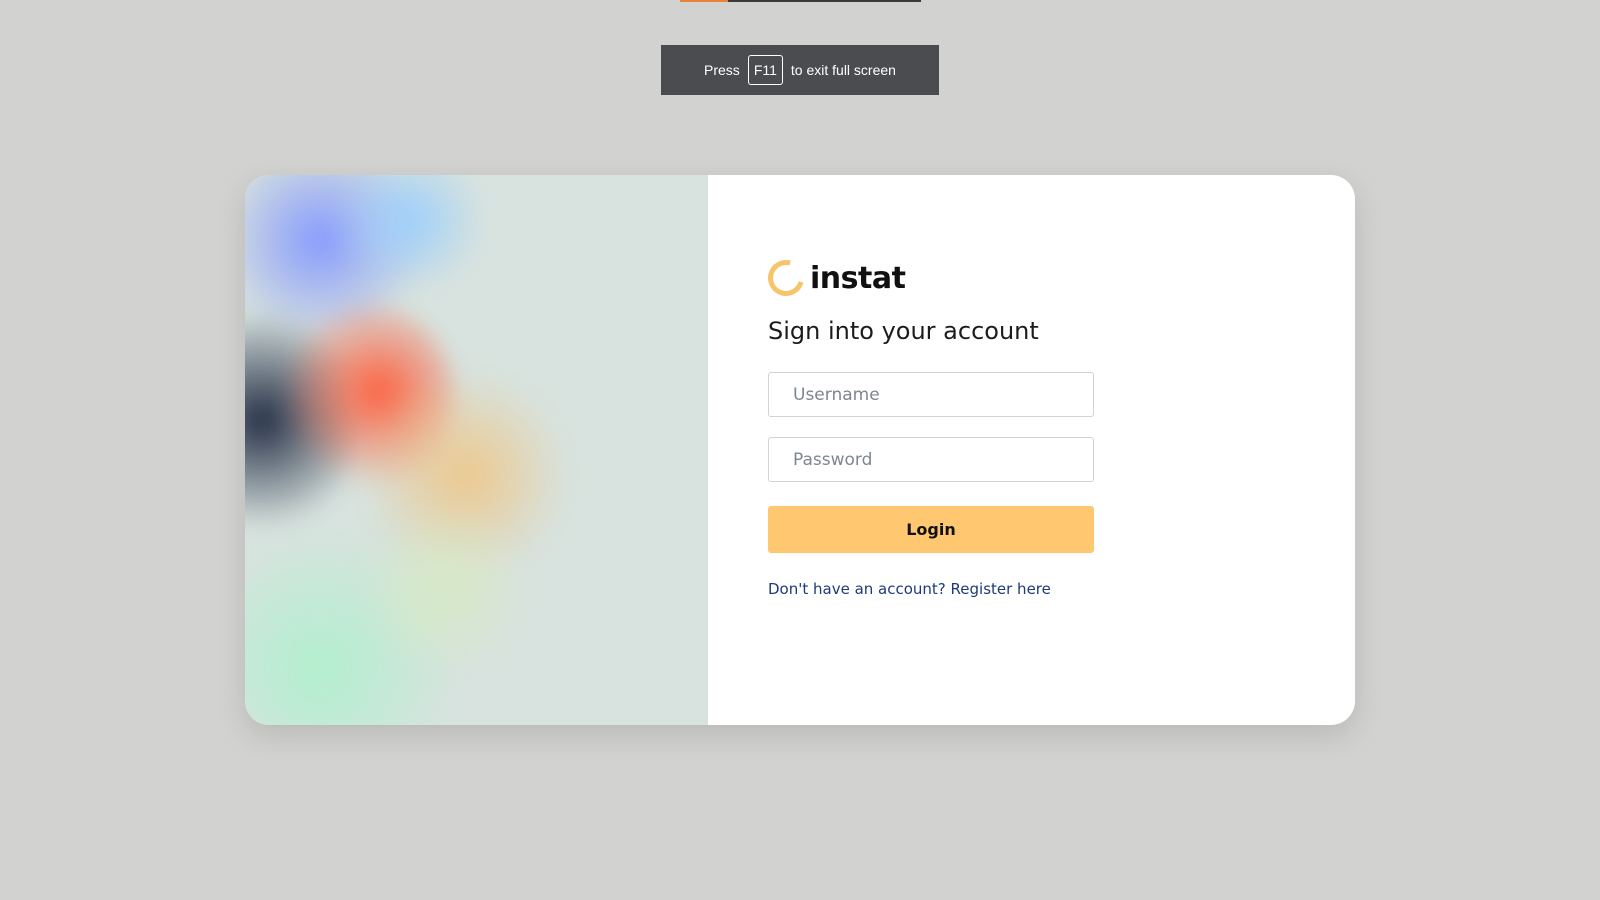 Image resolution: width=1600 pixels, height=900 pixels. What do you see at coordinates (445, 590) in the screenshot?
I see `art-blob-yellowgreen` at bounding box center [445, 590].